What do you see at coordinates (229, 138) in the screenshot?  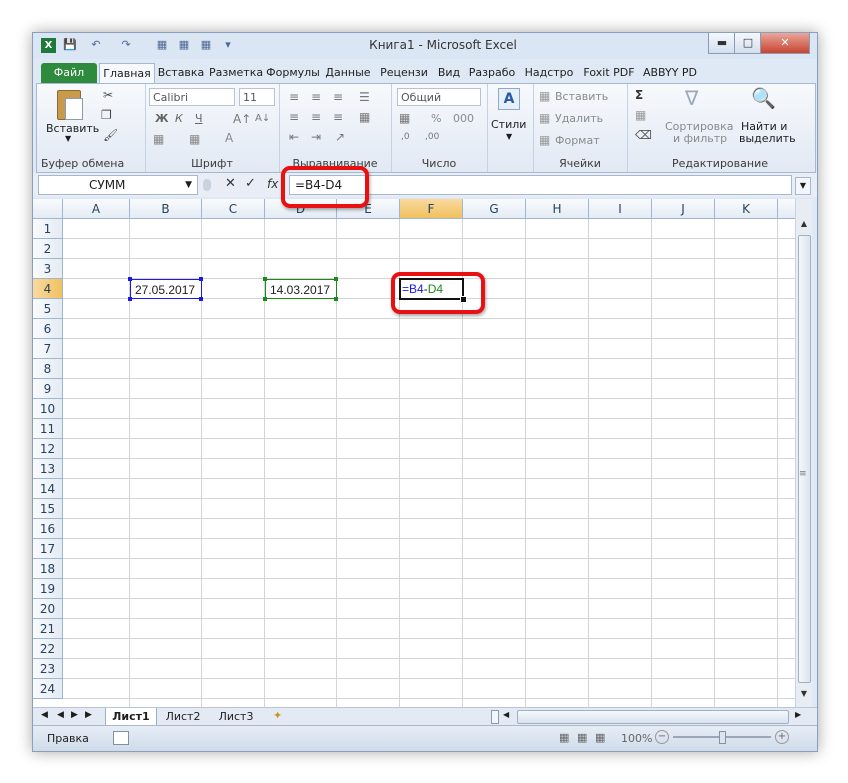 I see `font-color-icon: A` at bounding box center [229, 138].